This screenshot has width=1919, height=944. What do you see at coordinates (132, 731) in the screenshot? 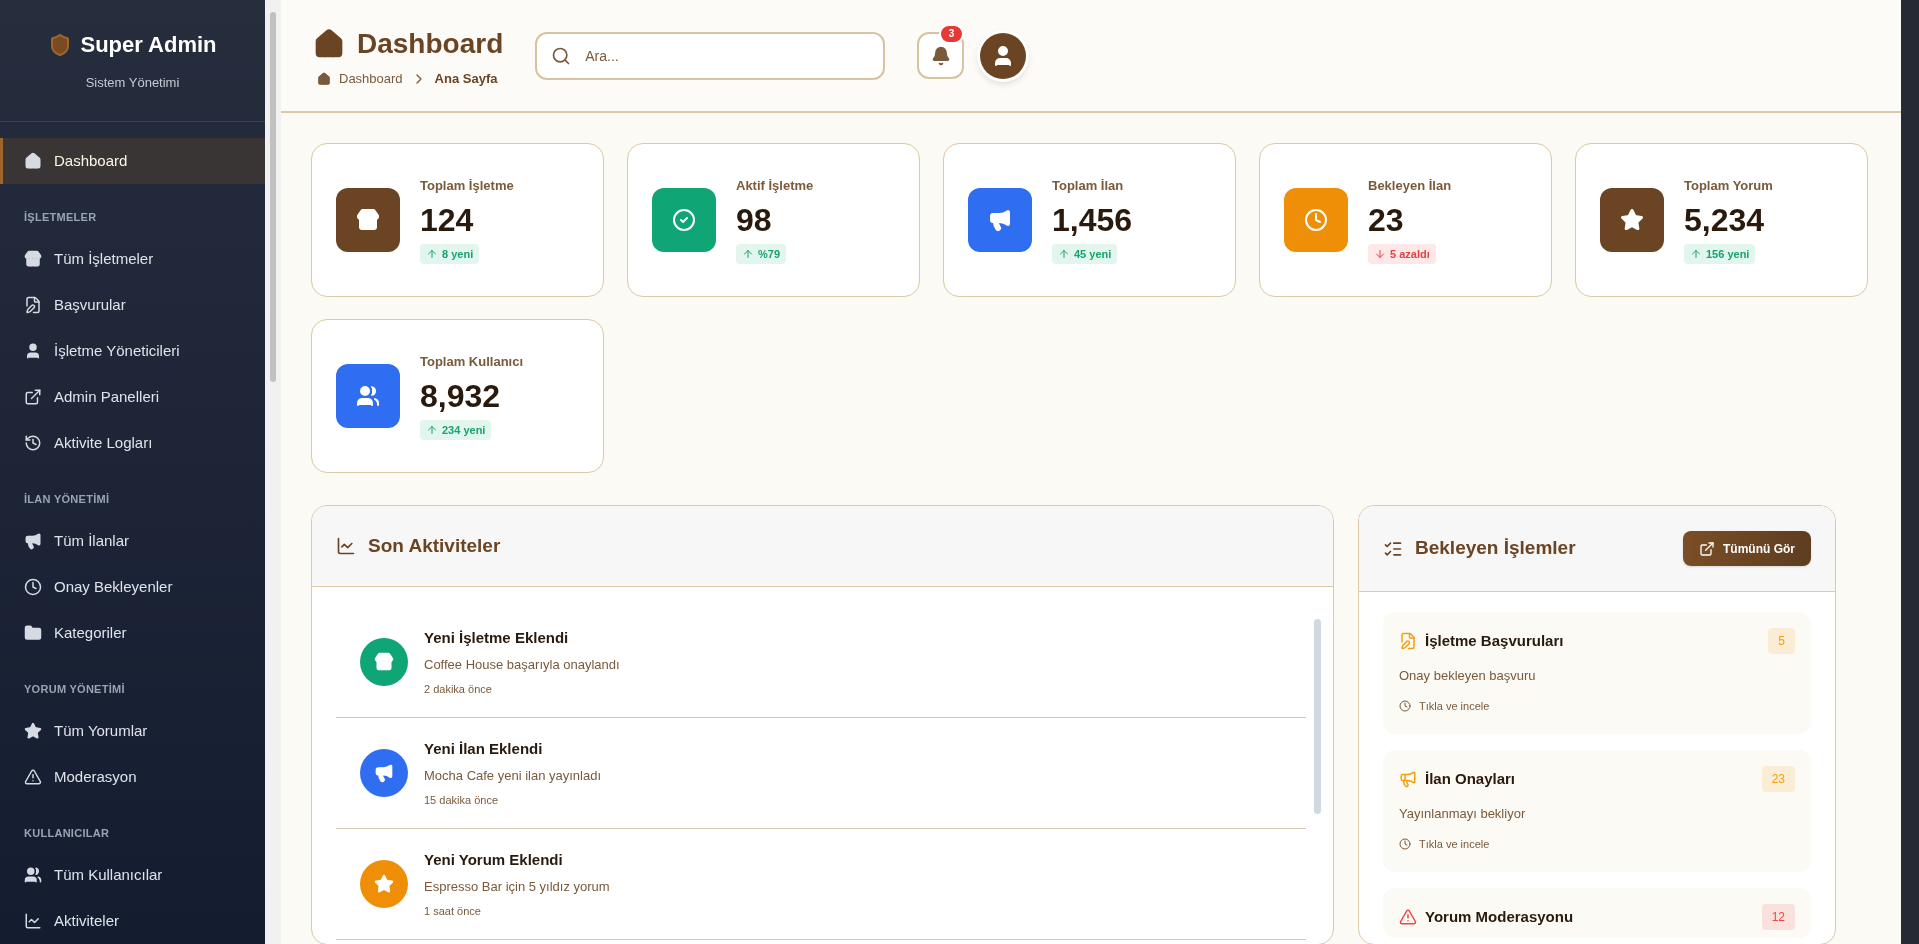
I see `nav-item: Tüm Yorumlar` at bounding box center [132, 731].